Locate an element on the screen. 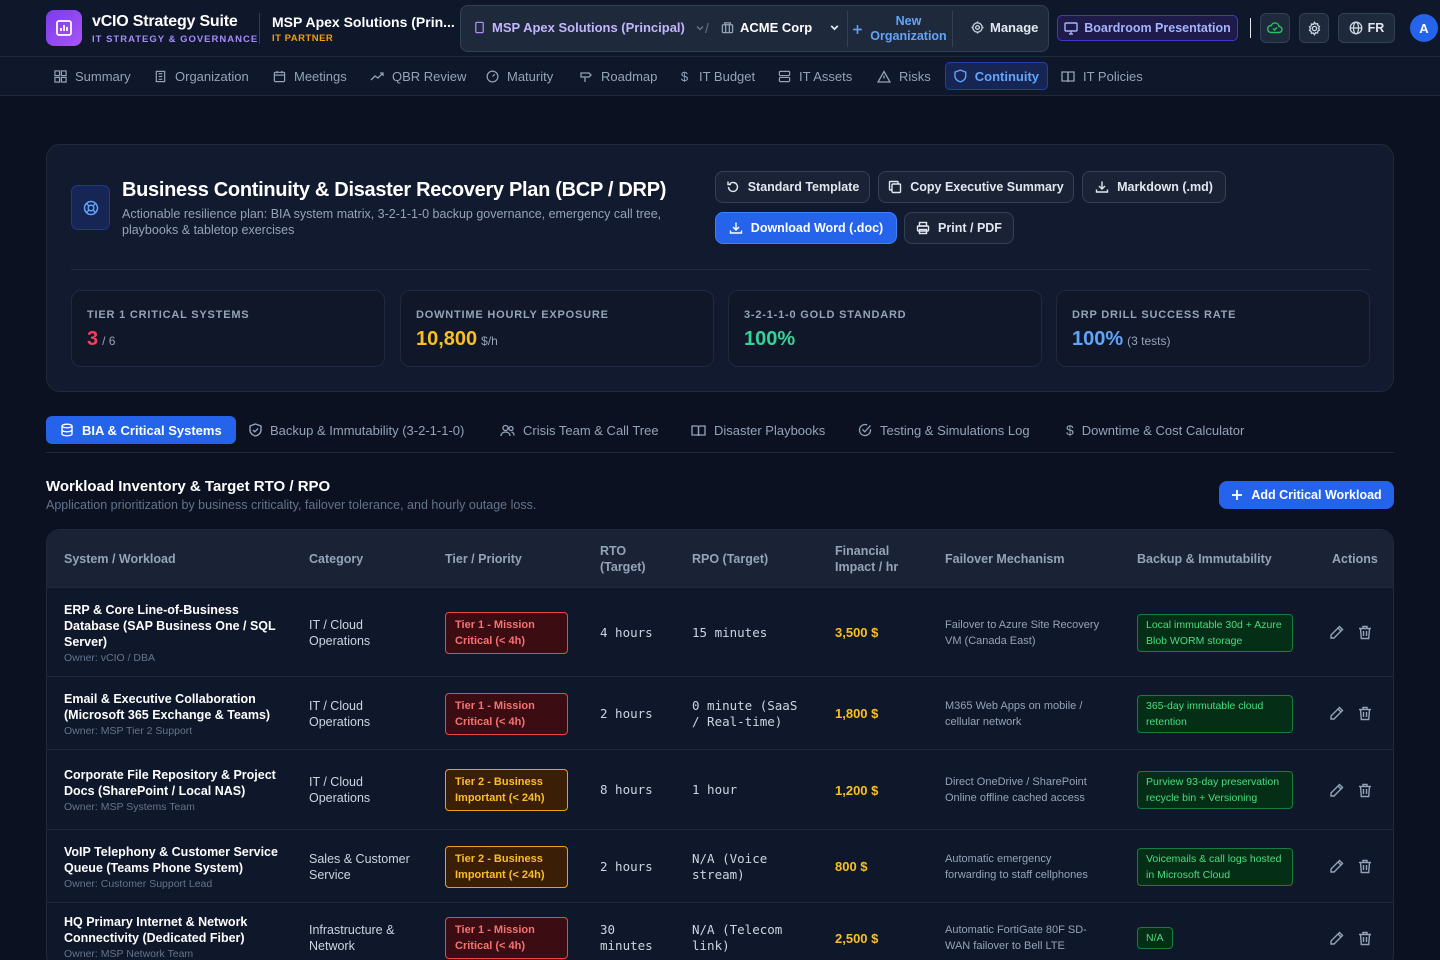 This screenshot has width=1440, height=960. financial-impact-cell: 1,200 $ is located at coordinates (857, 790).